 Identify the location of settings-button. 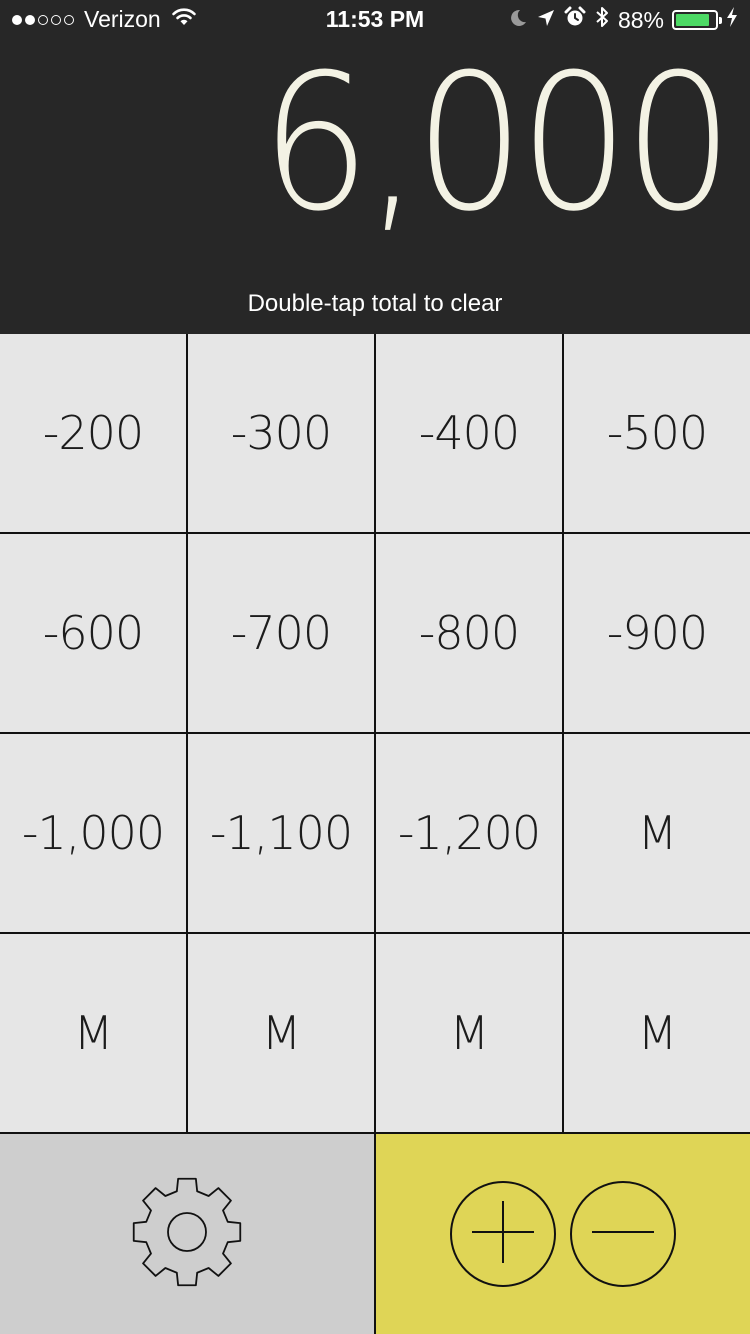
(187, 1234).